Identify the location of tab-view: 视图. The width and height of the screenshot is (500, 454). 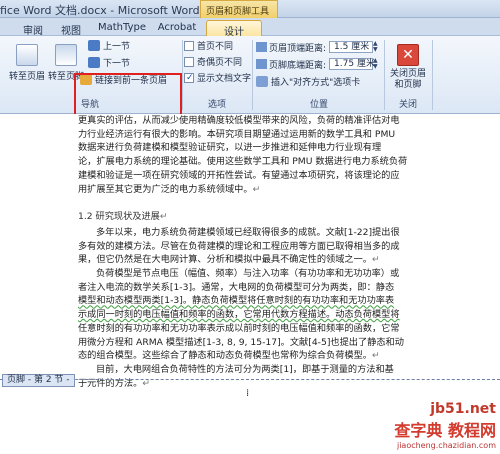
(71, 28).